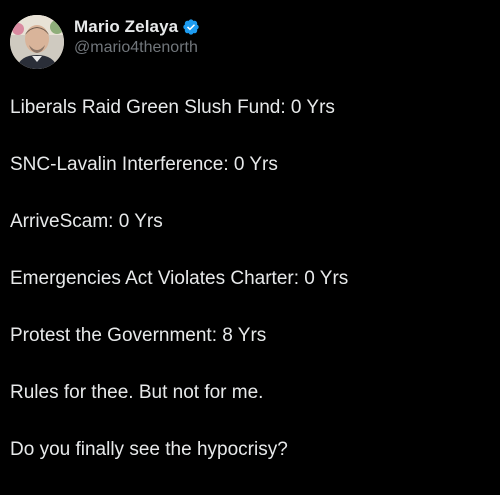  Describe the element at coordinates (137, 48) in the screenshot. I see `author-handle: @mario4thenorth` at that location.